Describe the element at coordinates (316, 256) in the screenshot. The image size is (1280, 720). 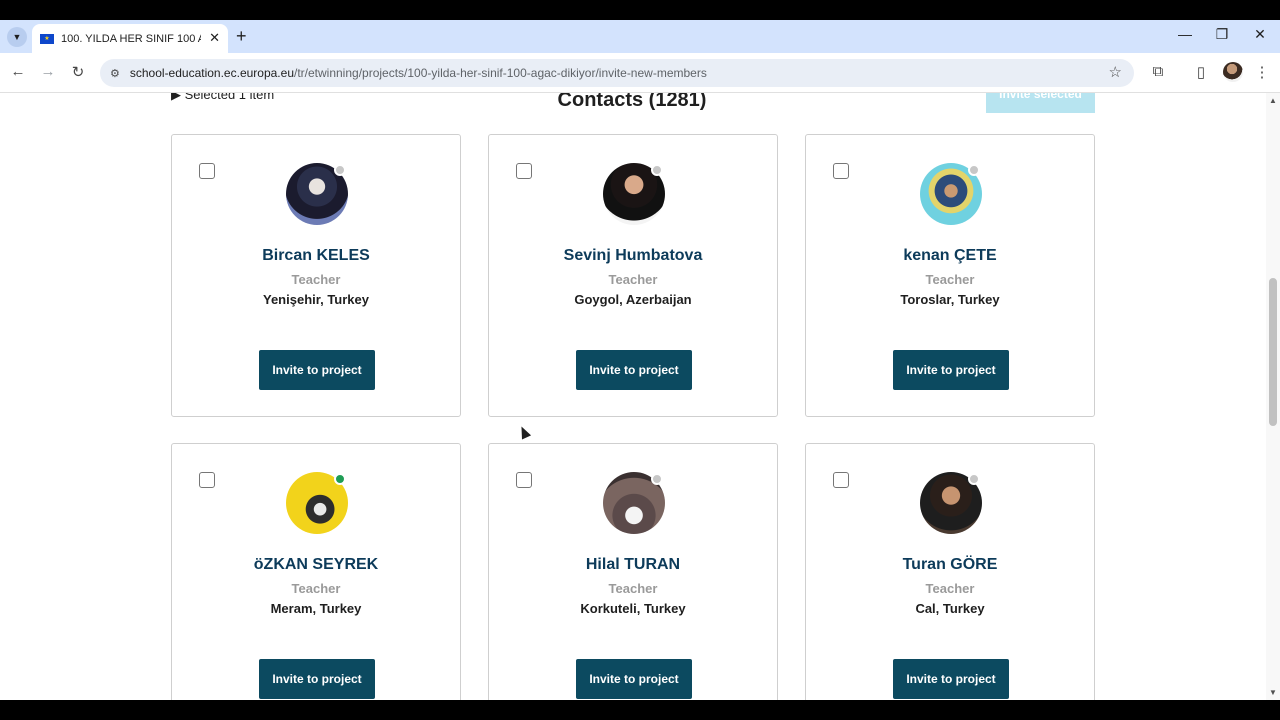
I see `member-name: Bircan KELES` at that location.